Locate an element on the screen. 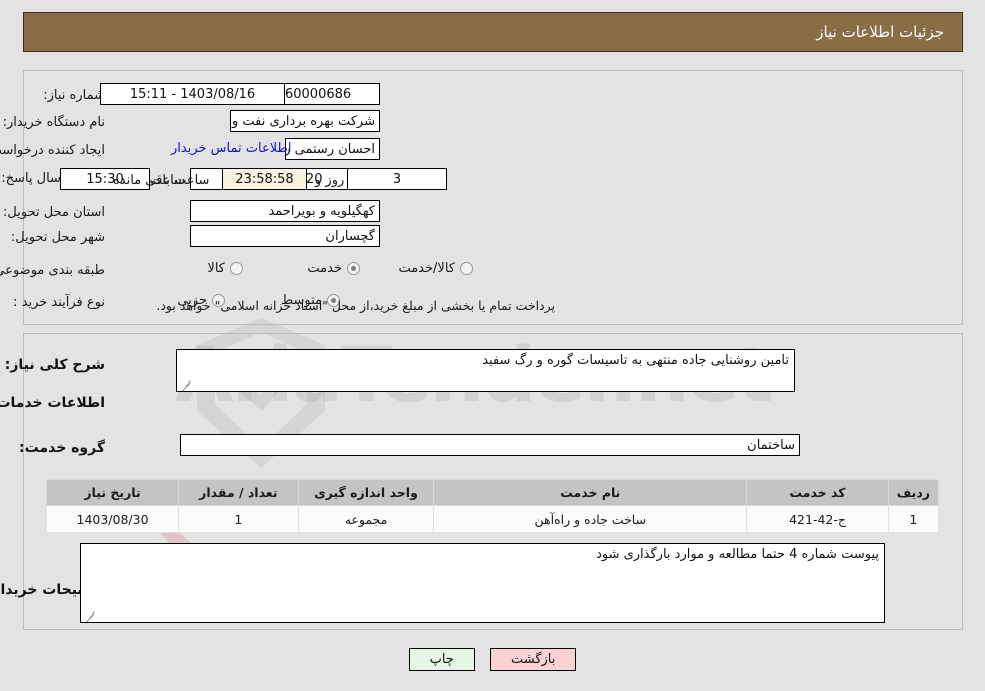  service-group-label: گروه خدمت: is located at coordinates (62, 448).